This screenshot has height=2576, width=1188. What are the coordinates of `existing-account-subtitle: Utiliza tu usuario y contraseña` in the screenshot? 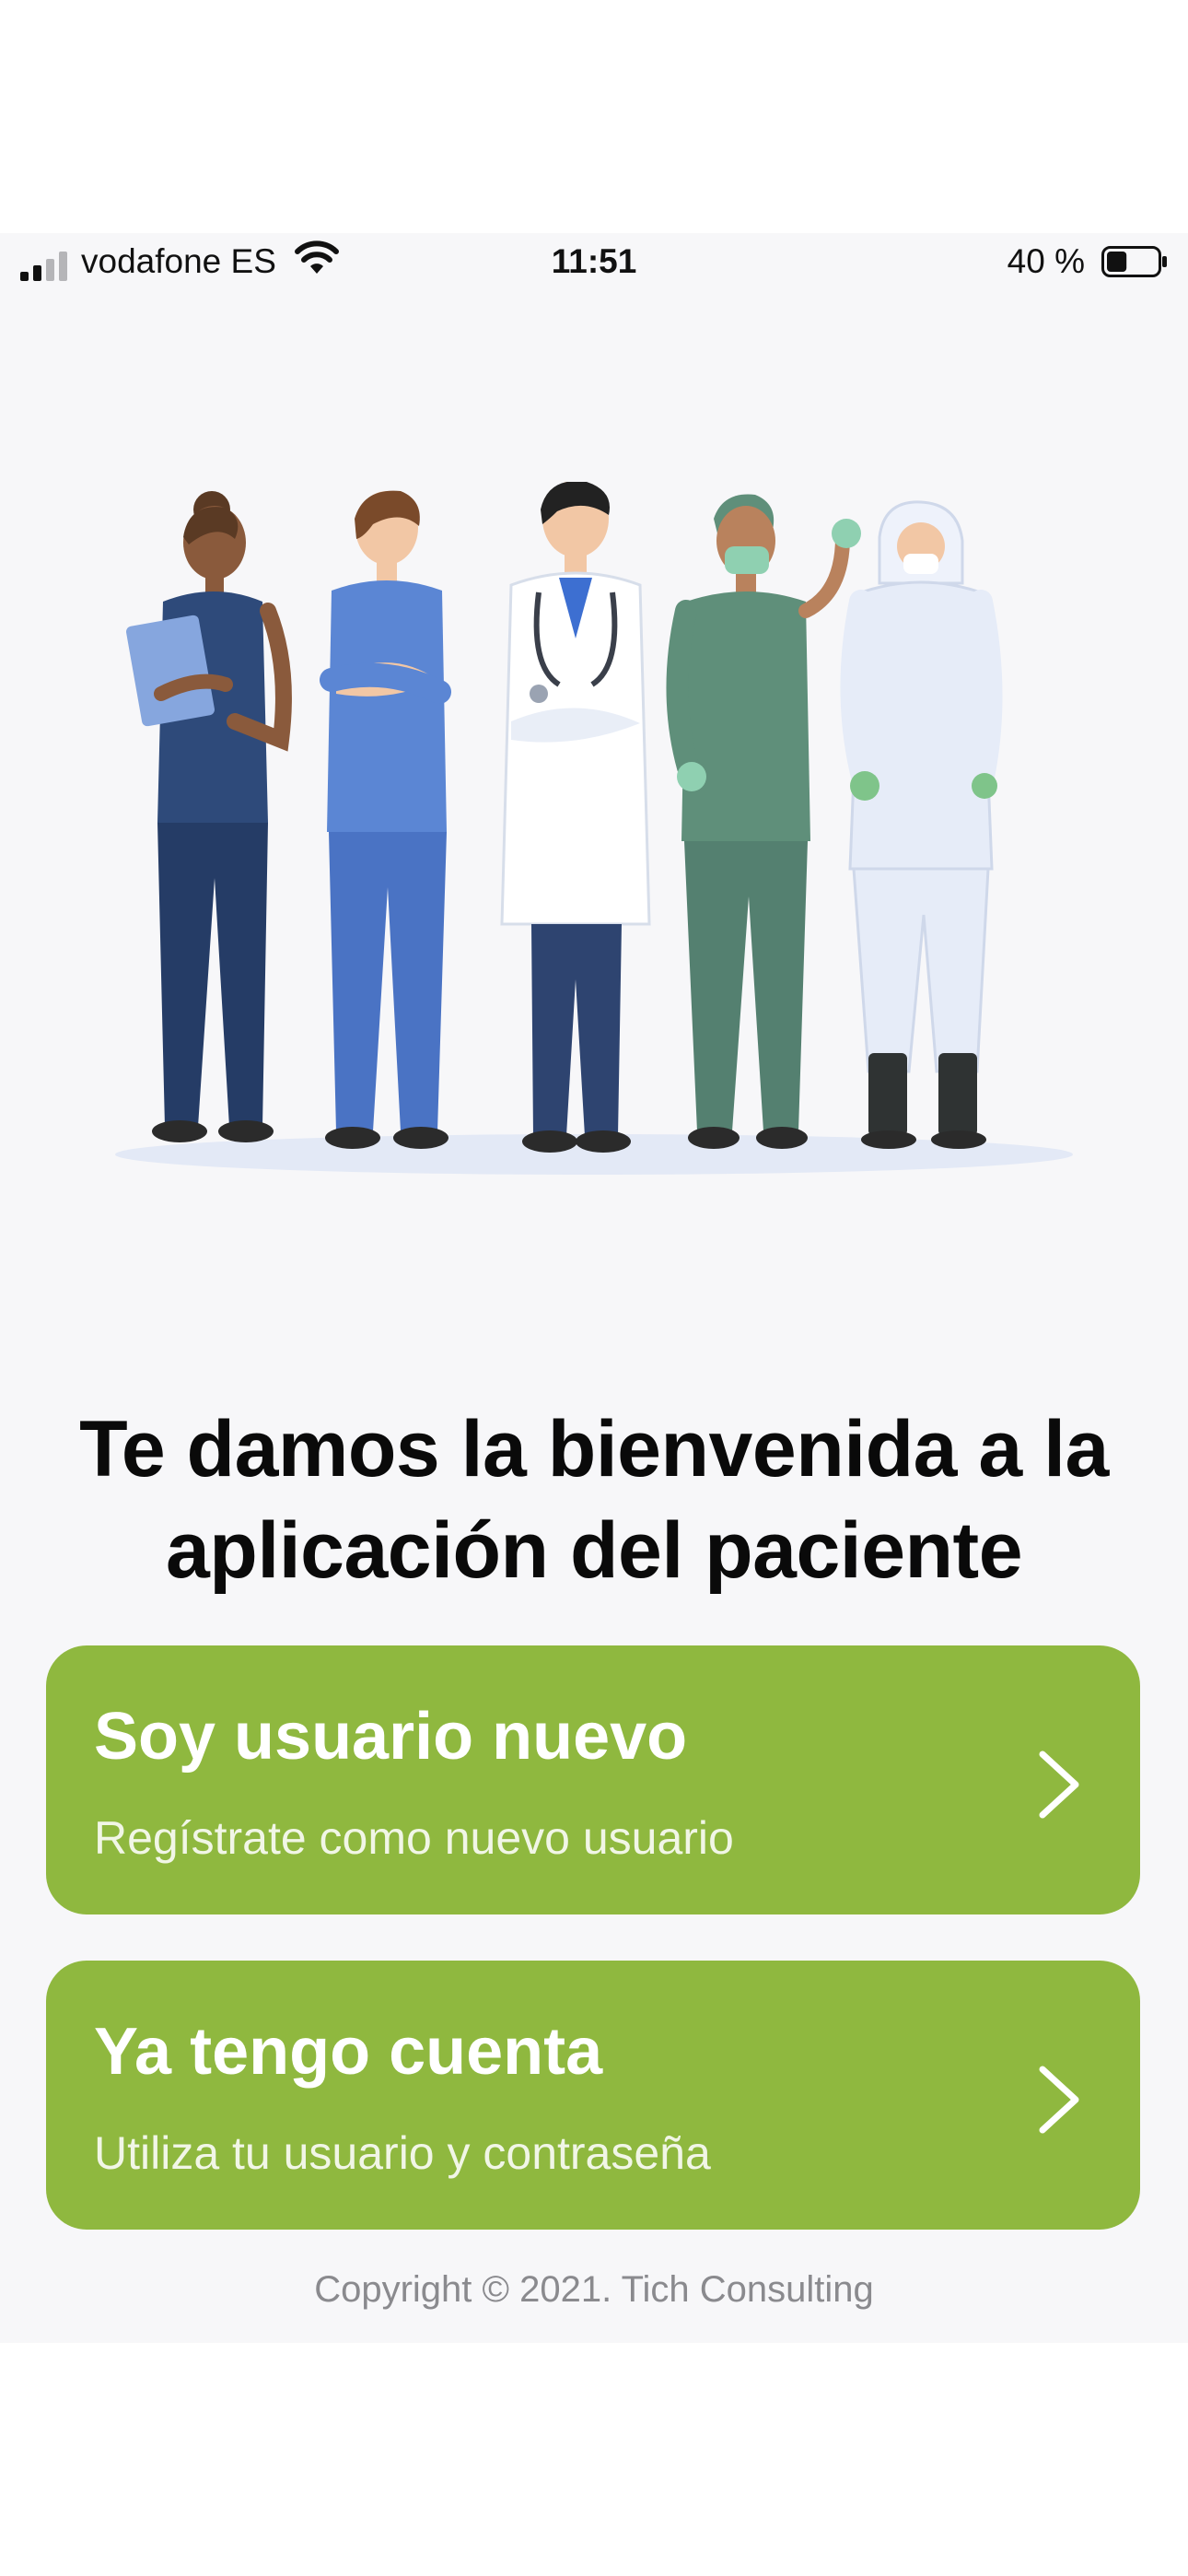 It's located at (402, 2153).